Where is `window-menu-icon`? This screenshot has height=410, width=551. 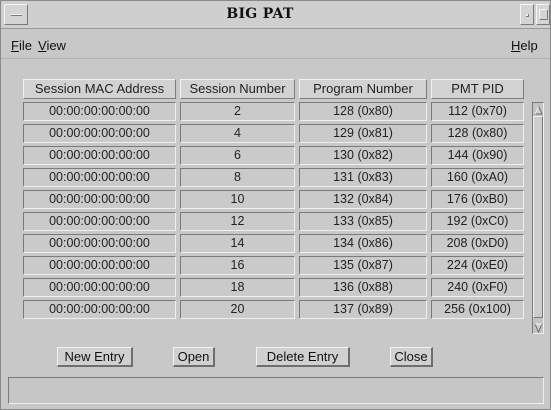
window-menu-icon is located at coordinates (16, 14).